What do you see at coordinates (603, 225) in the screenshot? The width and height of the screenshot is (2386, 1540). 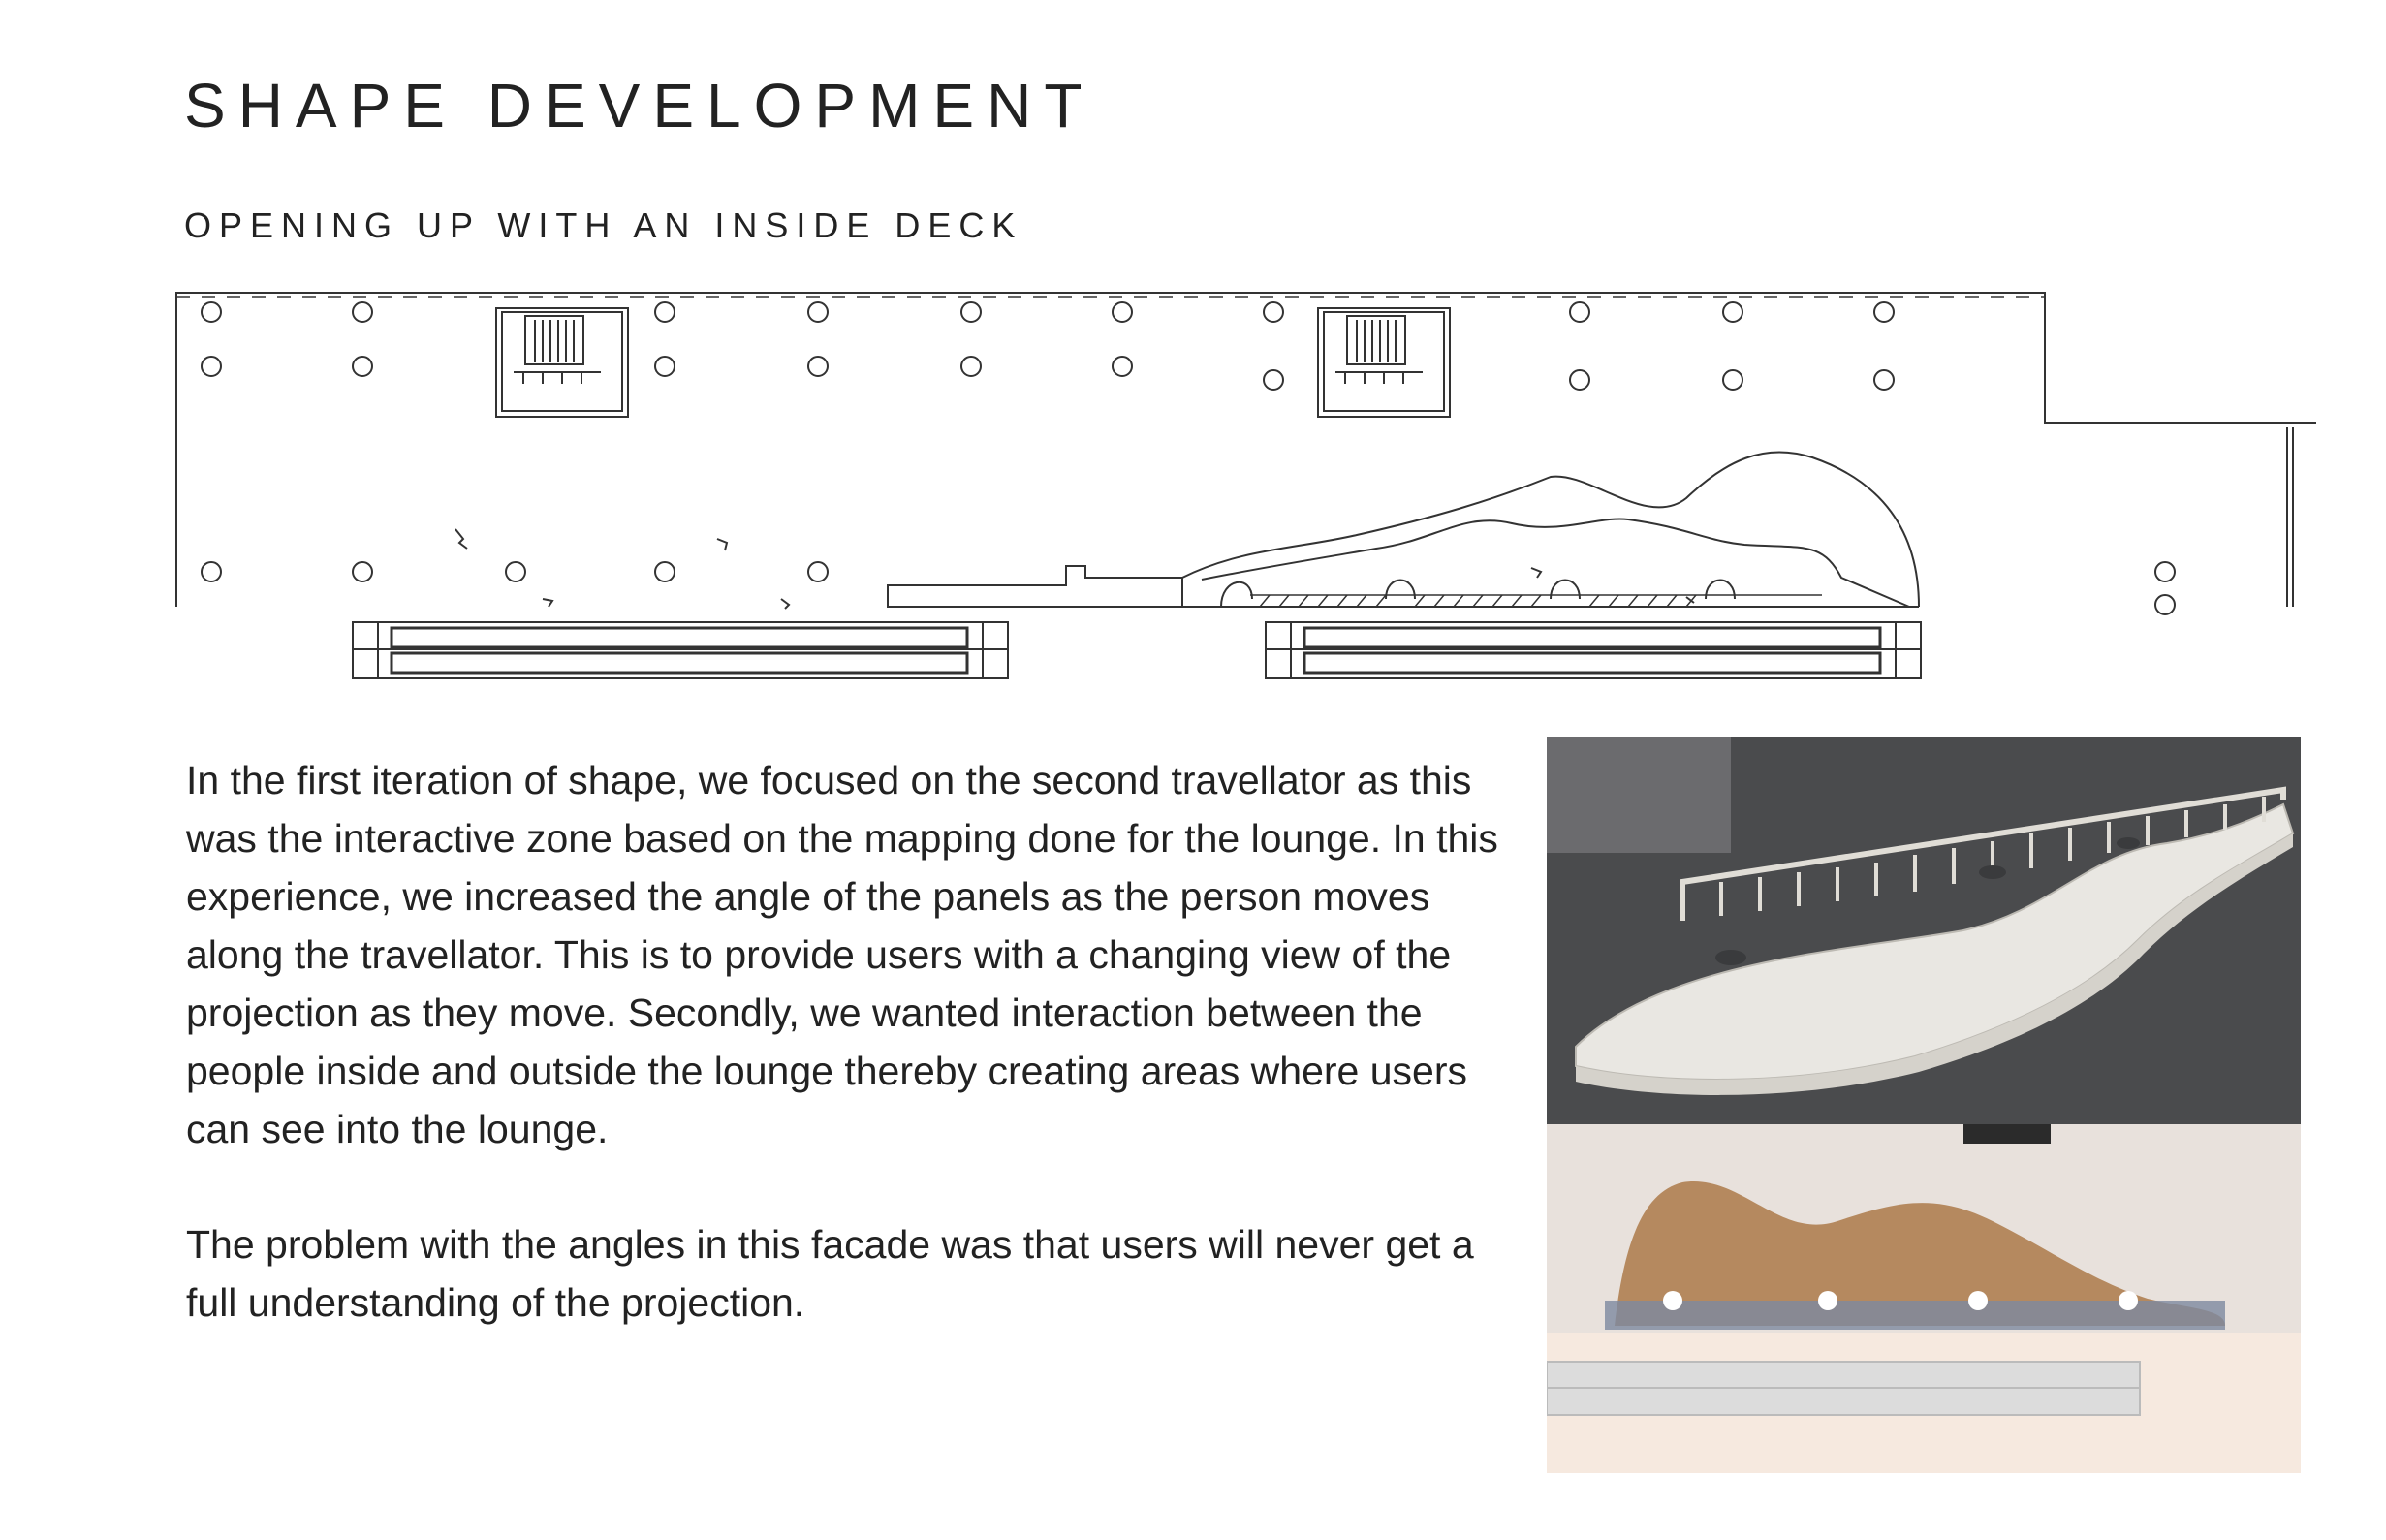 I see `page-subtitle: OPENING UP WITH AN INSIDE DECK` at bounding box center [603, 225].